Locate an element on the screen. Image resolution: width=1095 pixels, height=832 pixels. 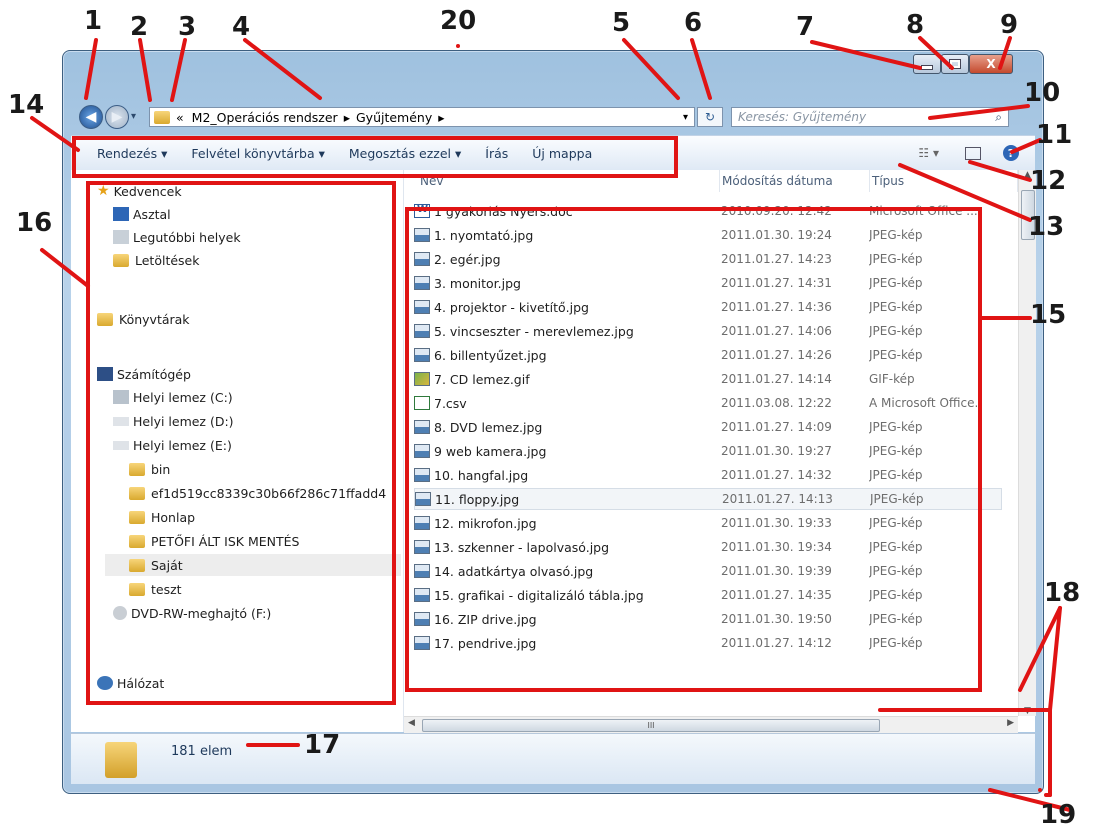
callout-11: 11 is located at coordinates (1054, 135).